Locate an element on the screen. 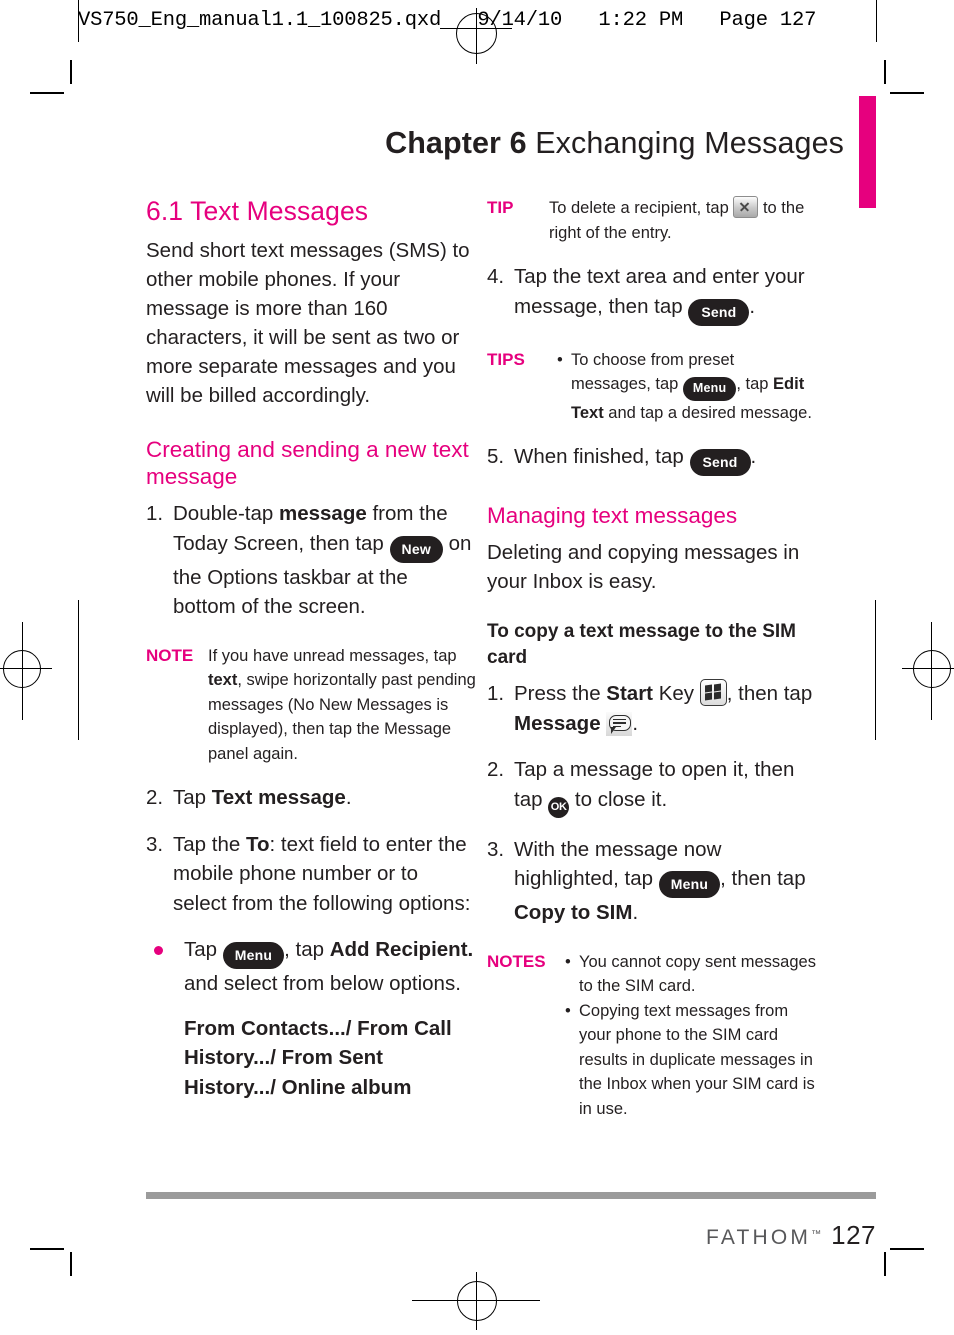  new-button-chip: New is located at coordinates (416, 549).